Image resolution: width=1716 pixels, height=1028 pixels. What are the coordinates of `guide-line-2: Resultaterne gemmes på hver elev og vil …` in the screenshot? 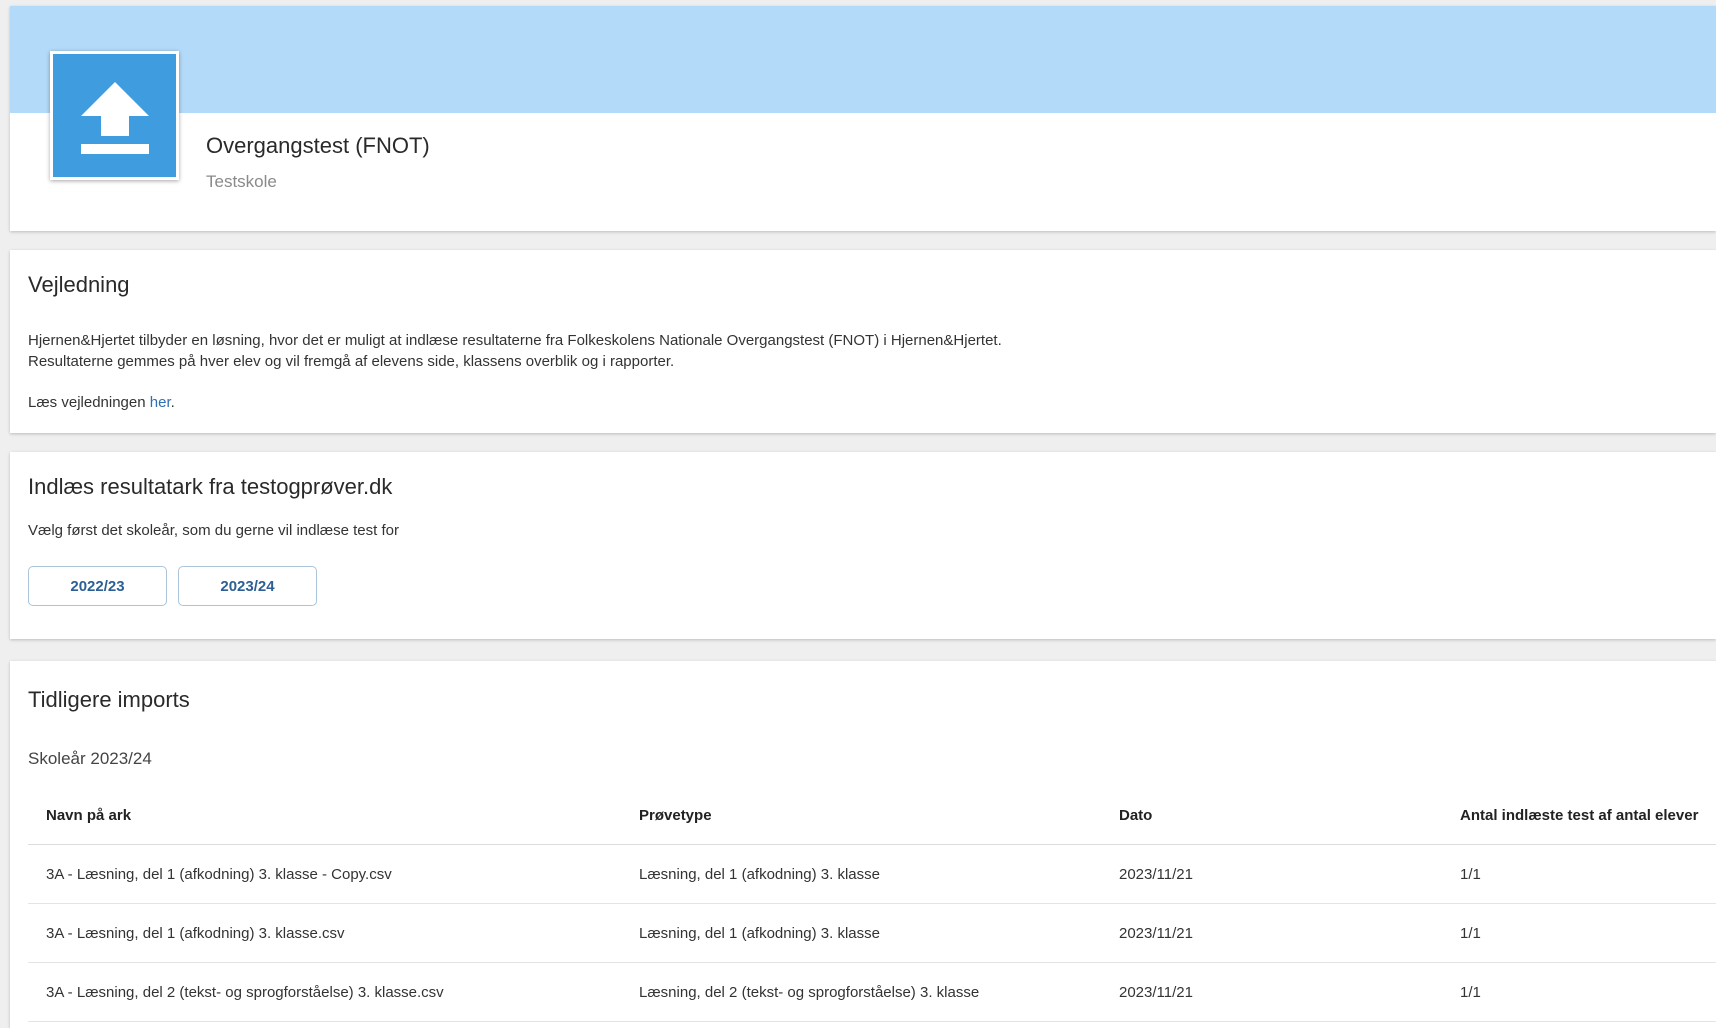 It's located at (351, 361).